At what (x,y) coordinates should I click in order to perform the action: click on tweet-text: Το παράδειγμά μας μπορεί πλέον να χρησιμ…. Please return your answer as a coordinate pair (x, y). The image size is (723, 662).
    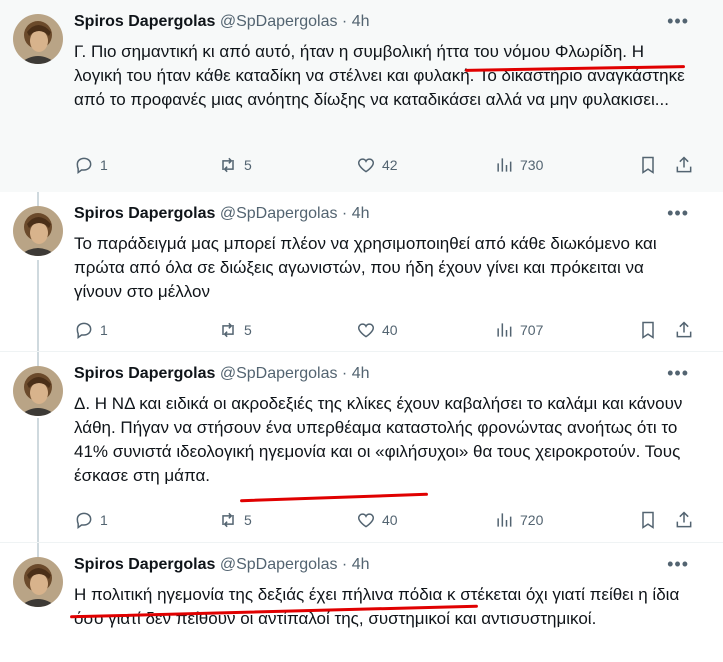
    Looking at the image, I should click on (365, 267).